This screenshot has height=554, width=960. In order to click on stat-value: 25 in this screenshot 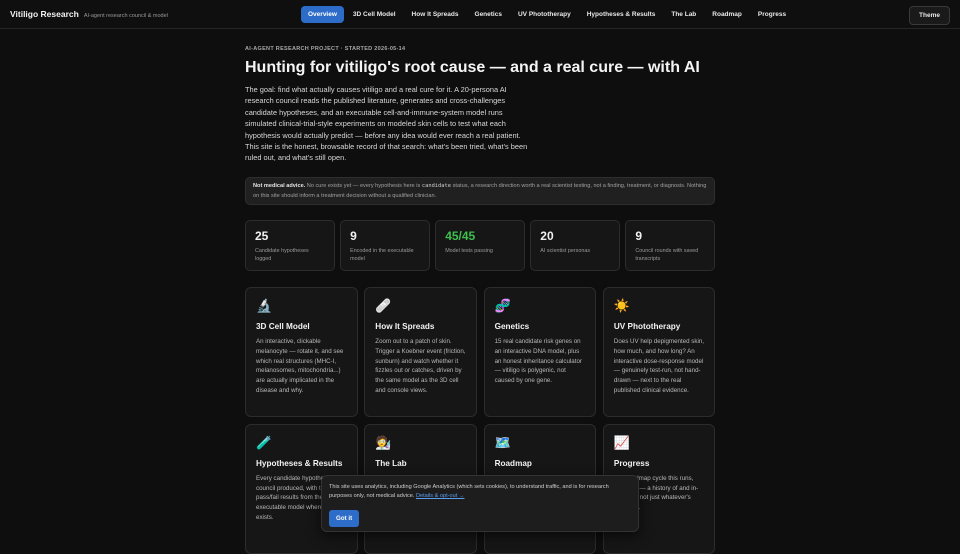, I will do `click(262, 236)`.